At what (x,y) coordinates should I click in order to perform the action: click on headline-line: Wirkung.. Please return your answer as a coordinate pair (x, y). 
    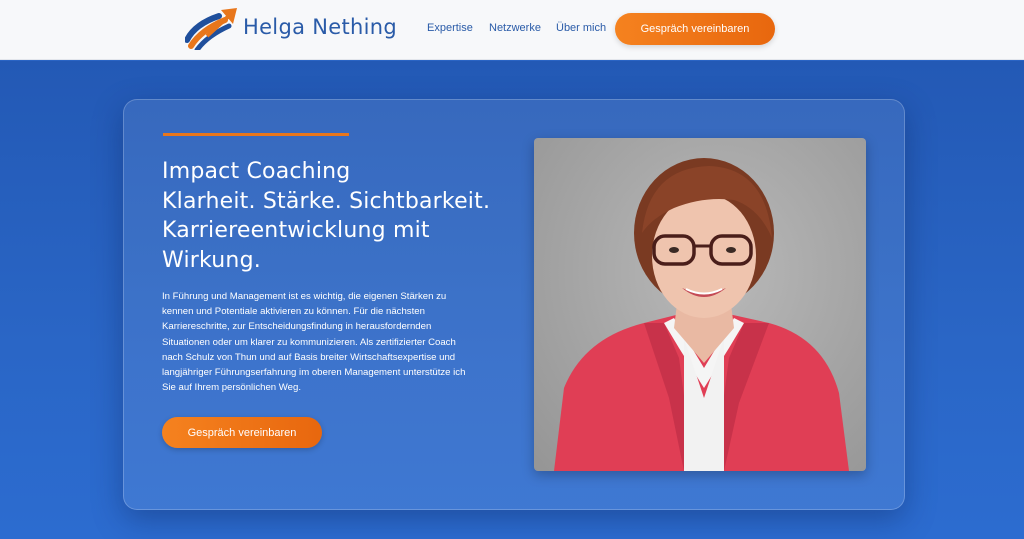
    Looking at the image, I should click on (211, 260).